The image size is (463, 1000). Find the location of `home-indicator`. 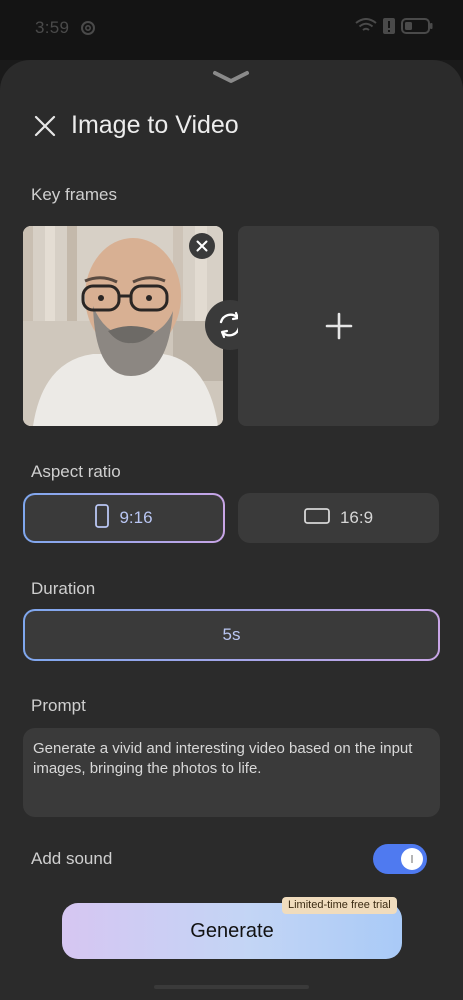

home-indicator is located at coordinates (231, 987).